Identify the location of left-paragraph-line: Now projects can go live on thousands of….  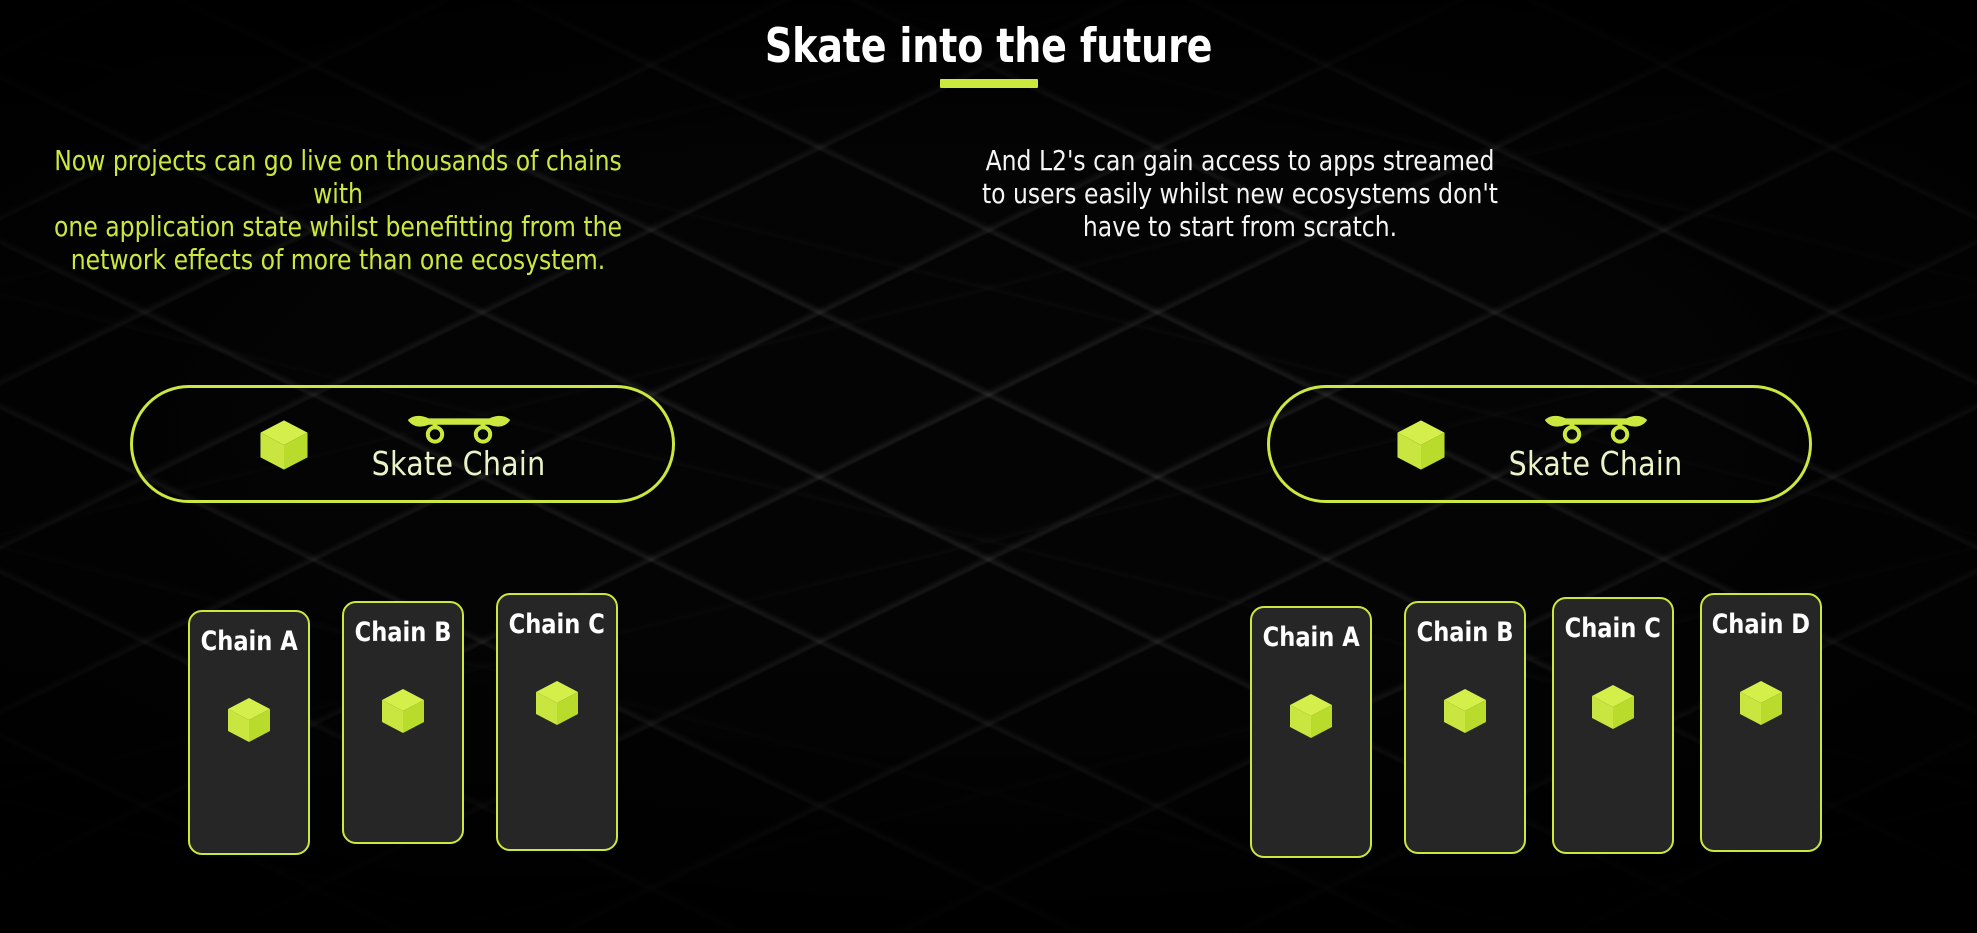
(338, 177).